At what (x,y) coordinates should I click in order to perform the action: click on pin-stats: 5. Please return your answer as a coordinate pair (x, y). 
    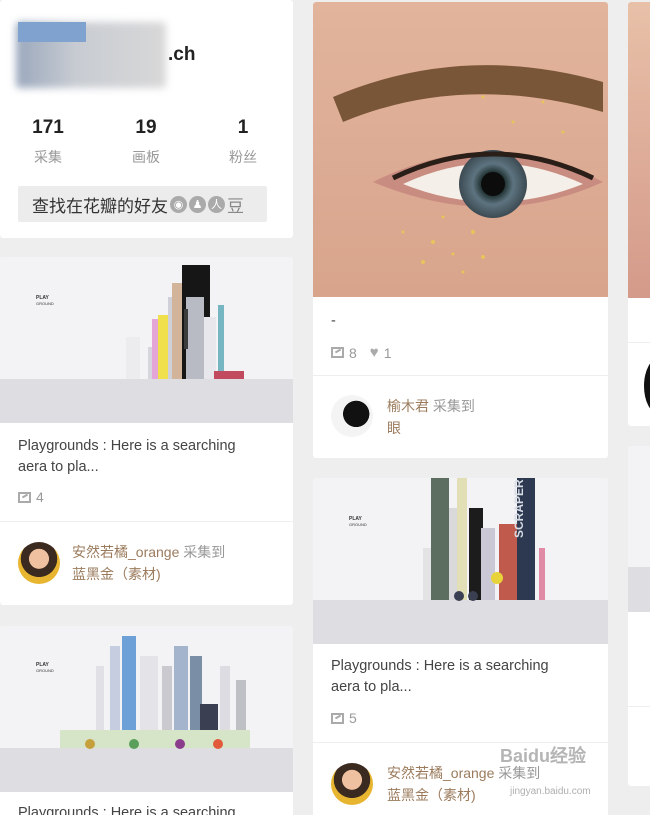
    Looking at the image, I should click on (344, 718).